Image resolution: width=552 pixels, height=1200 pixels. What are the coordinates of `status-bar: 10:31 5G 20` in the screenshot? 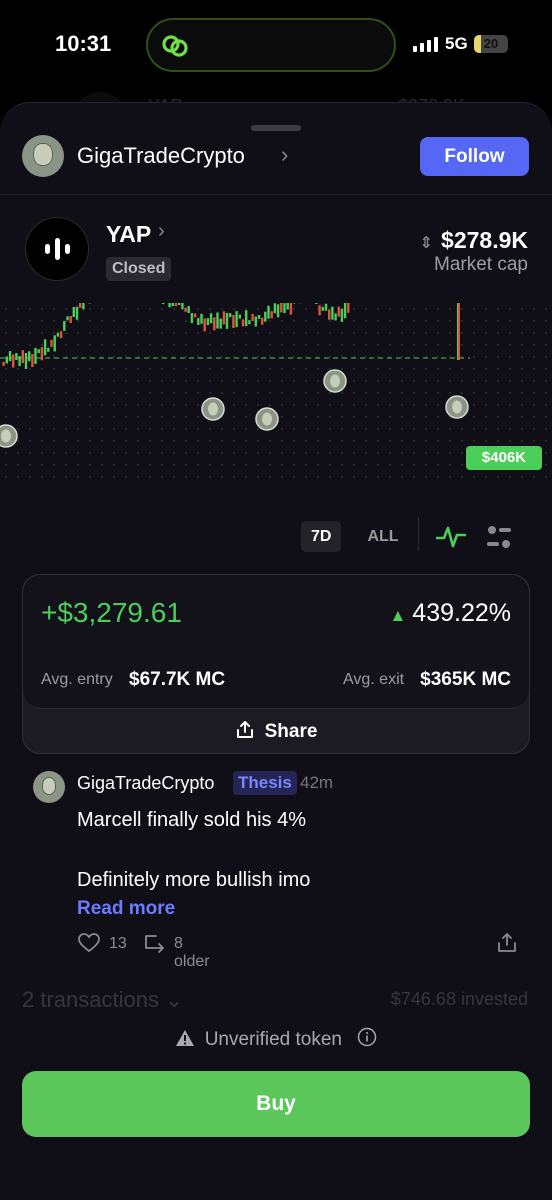 It's located at (276, 46).